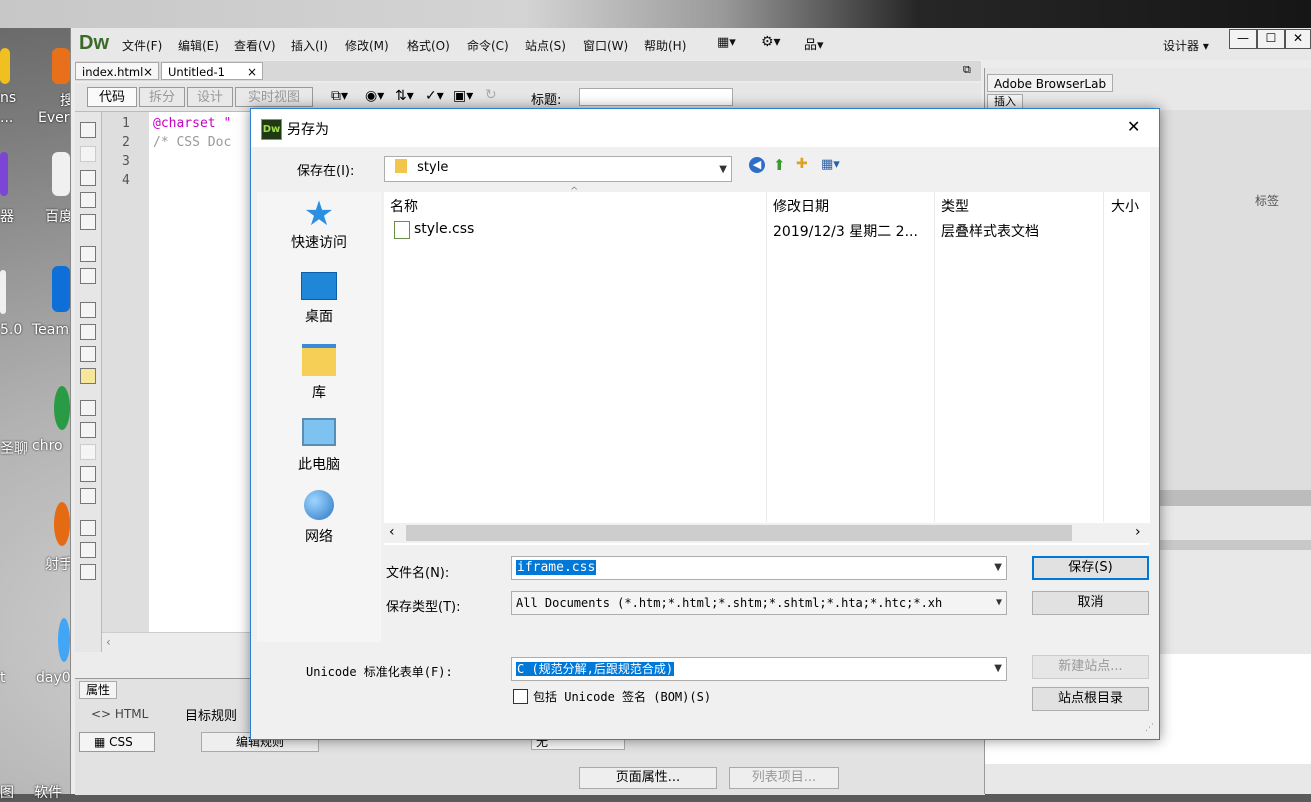 The height and width of the screenshot is (802, 1311). I want to click on menu-site: 站点(S), so click(545, 45).